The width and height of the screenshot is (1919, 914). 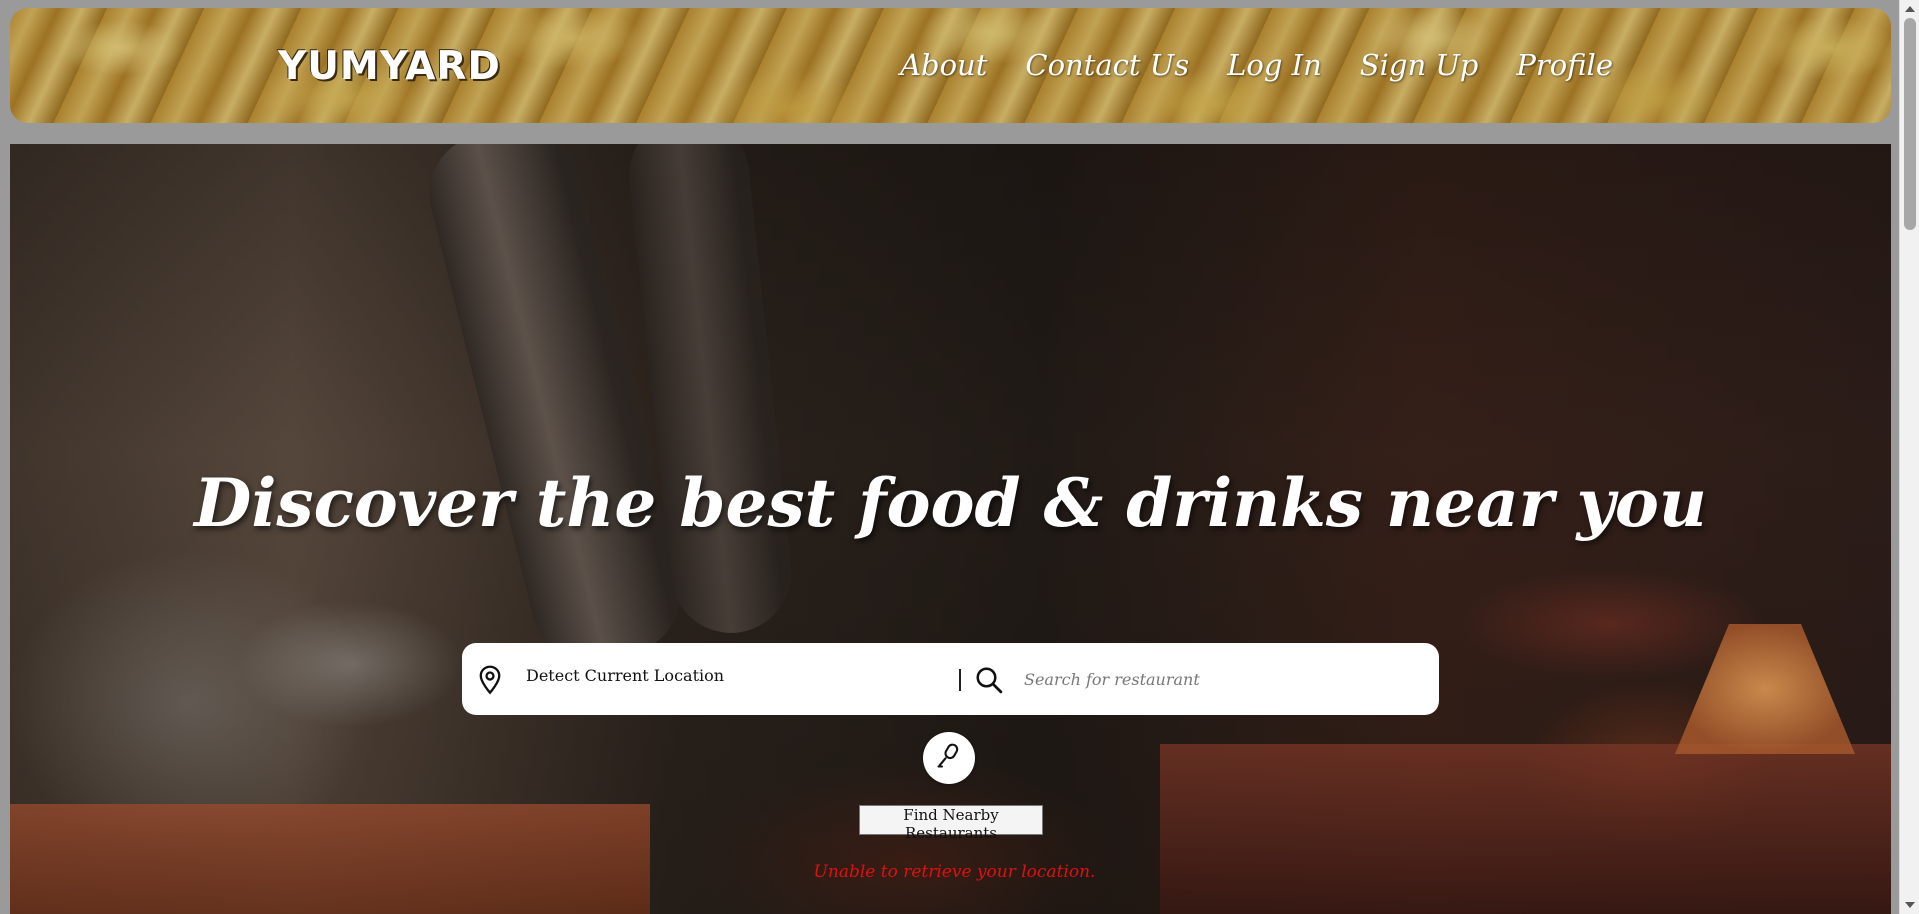 What do you see at coordinates (960, 680) in the screenshot?
I see `search-divider` at bounding box center [960, 680].